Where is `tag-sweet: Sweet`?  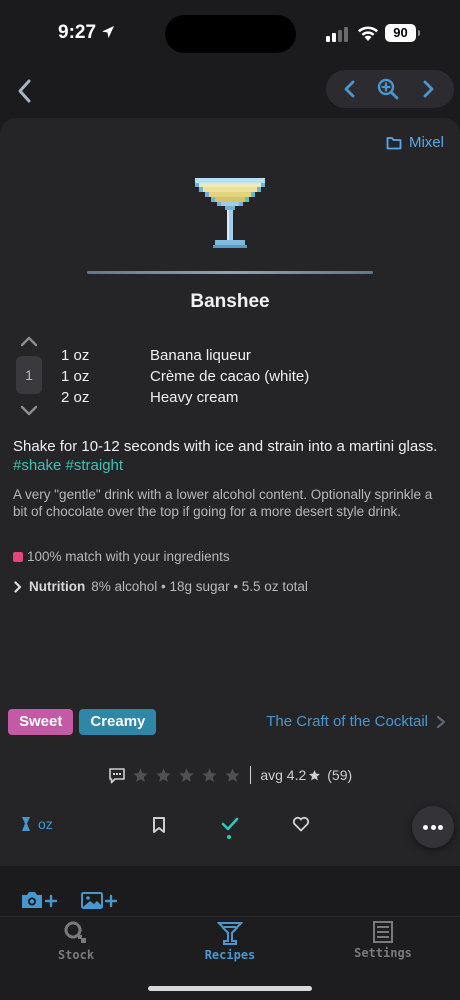 tag-sweet: Sweet is located at coordinates (41, 722).